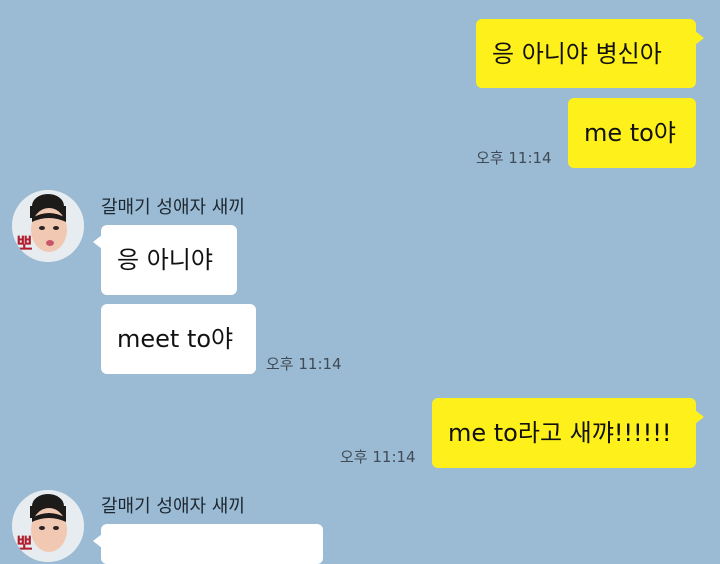 This screenshot has width=720, height=564. Describe the element at coordinates (208, 544) in the screenshot. I see `friend-message-bubble` at that location.